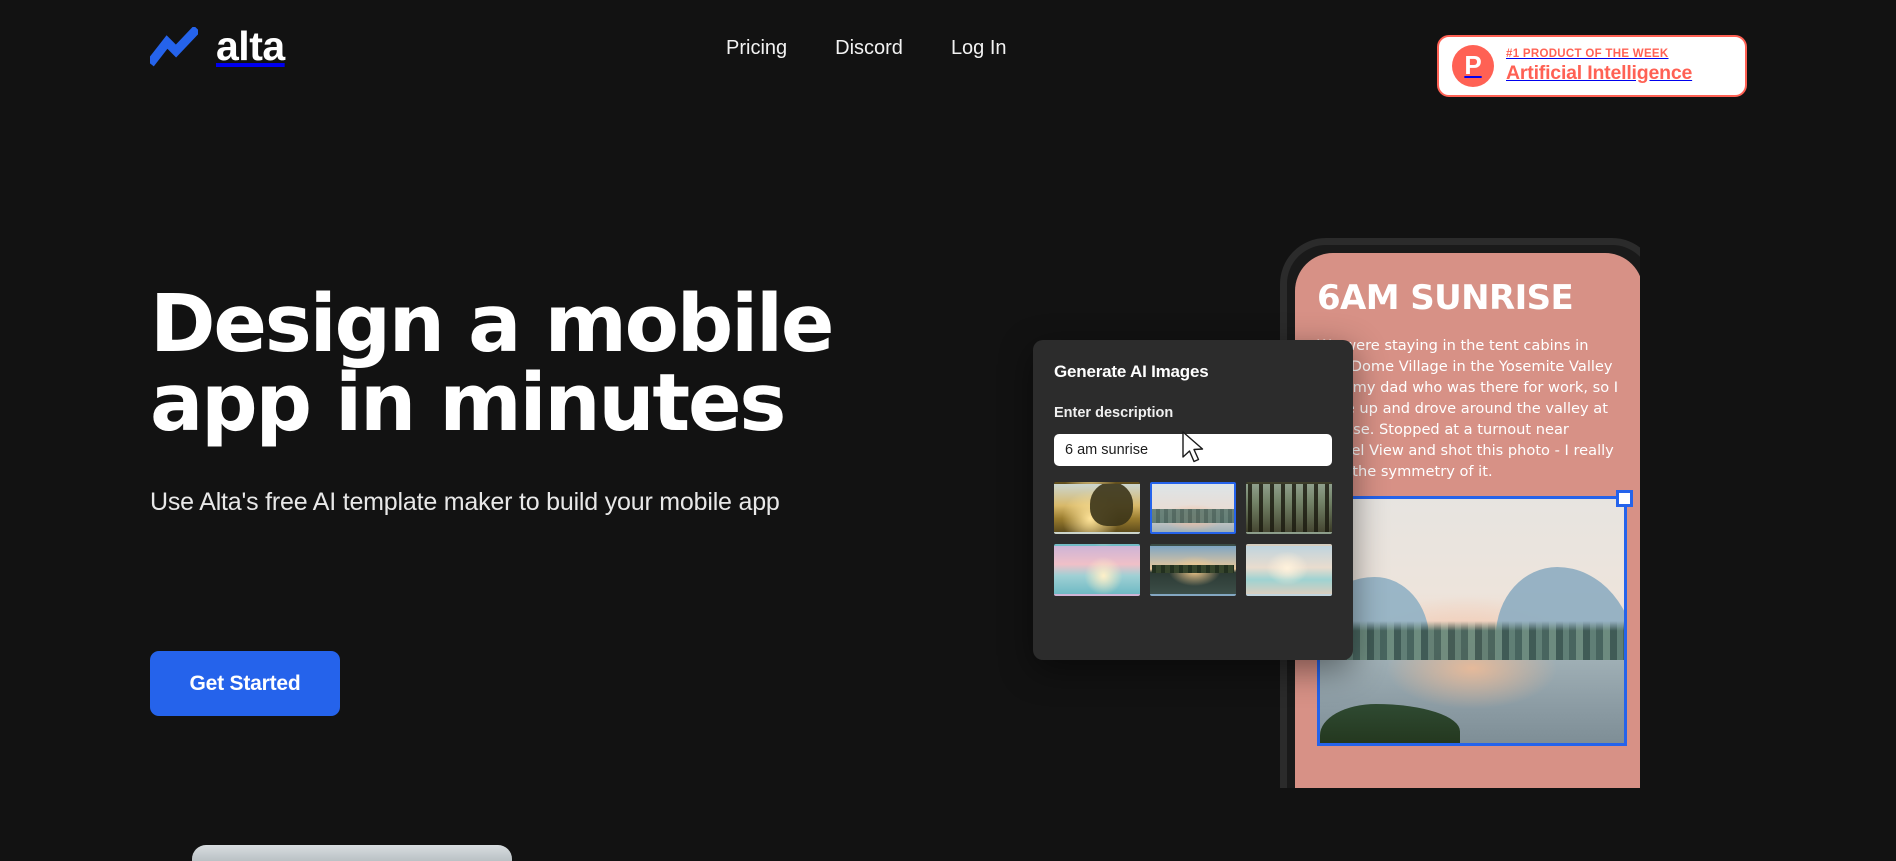  What do you see at coordinates (352, 853) in the screenshot?
I see `bottom-preview-card` at bounding box center [352, 853].